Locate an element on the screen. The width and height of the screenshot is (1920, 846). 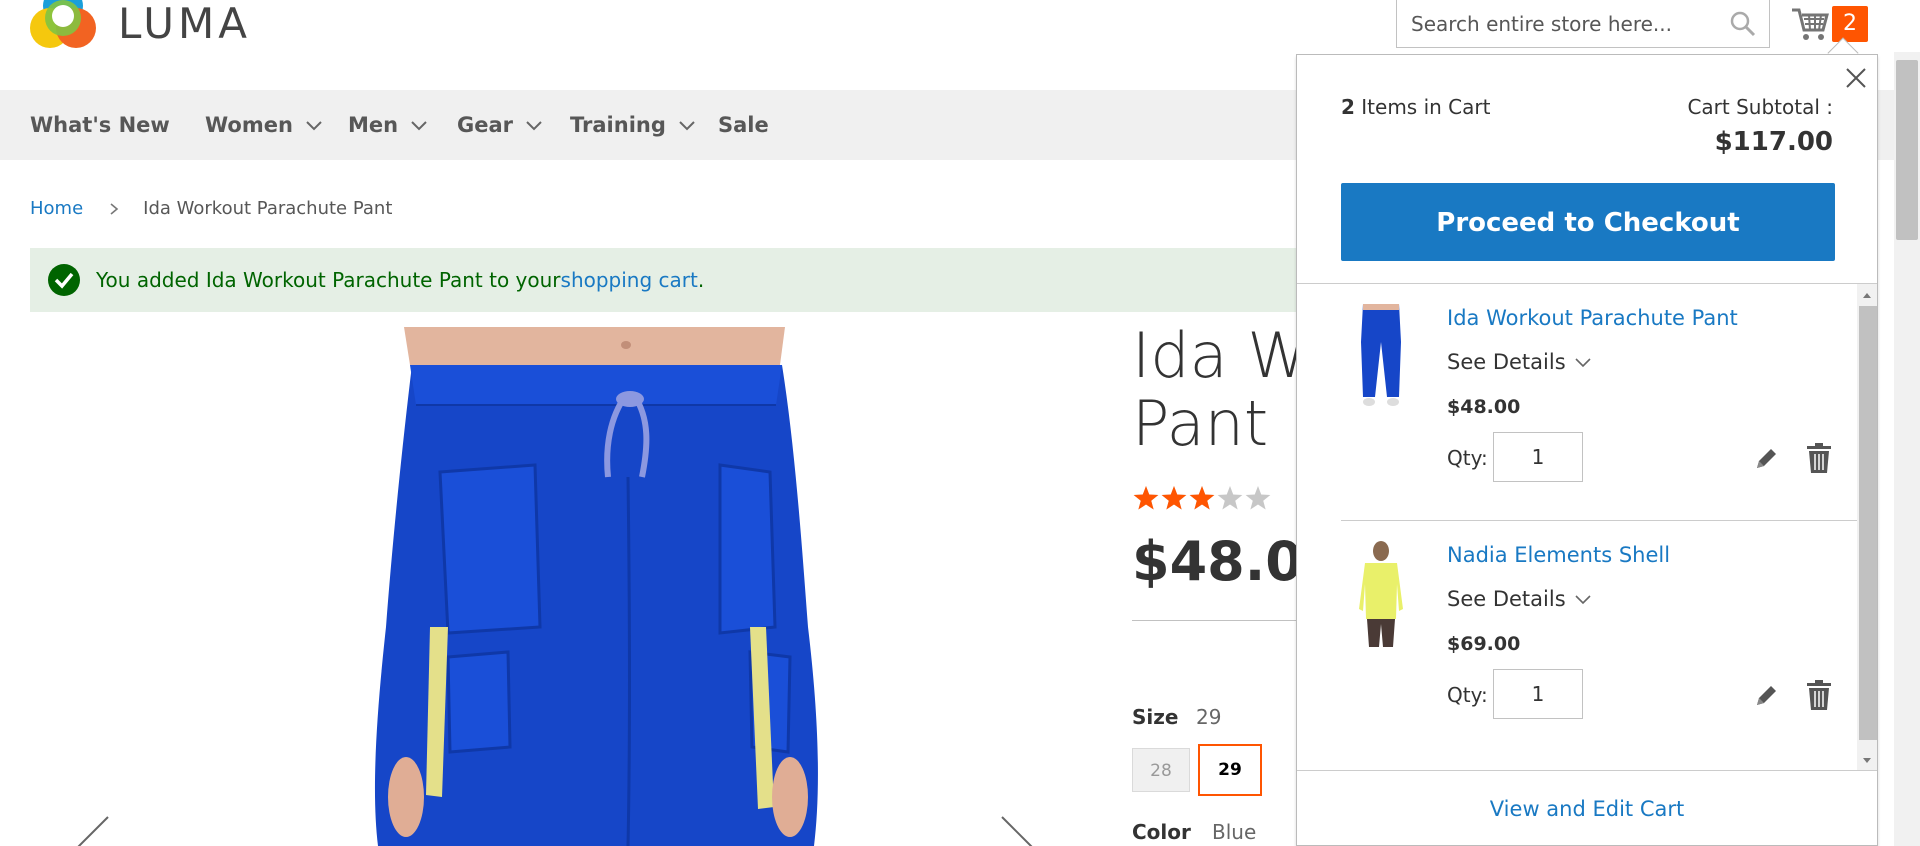
logo-text: LUMA is located at coordinates (185, 24).